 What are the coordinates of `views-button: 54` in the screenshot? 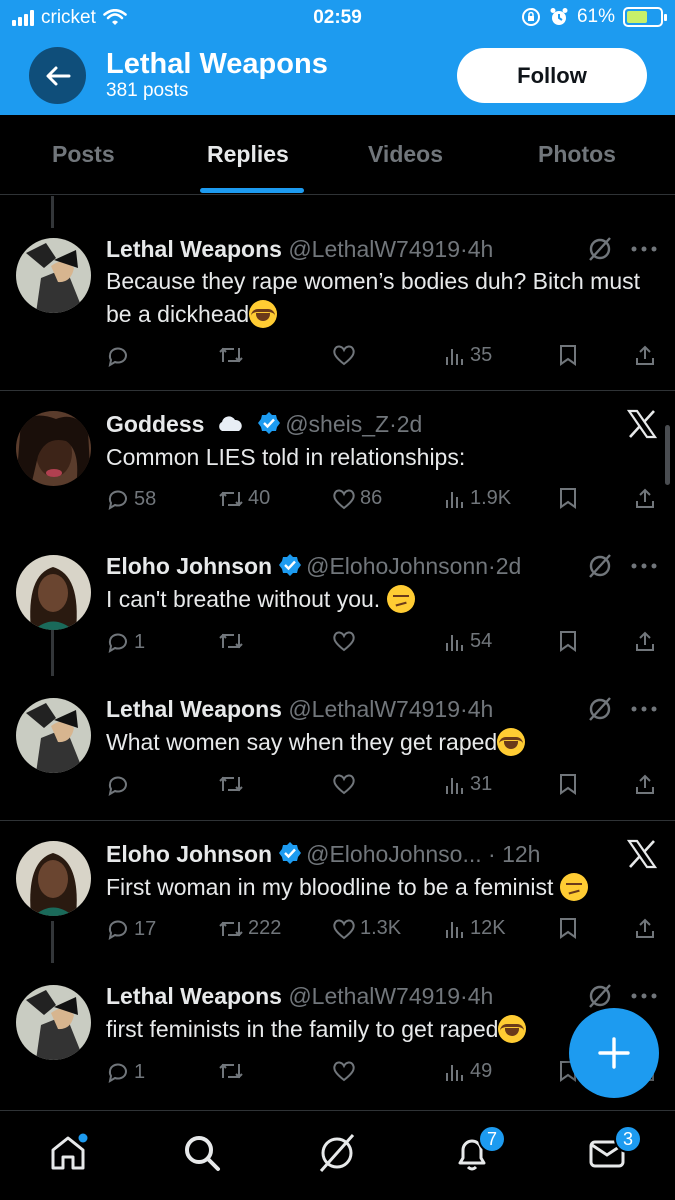 It's located at (468, 641).